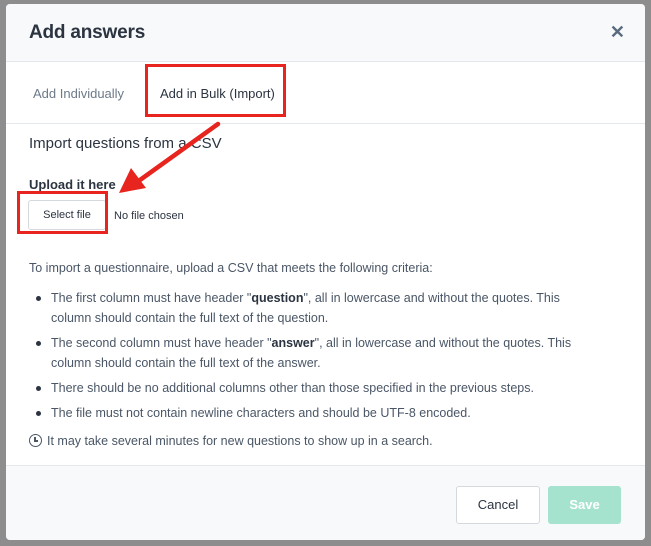 This screenshot has width=651, height=546. I want to click on save-button: Save, so click(584, 505).